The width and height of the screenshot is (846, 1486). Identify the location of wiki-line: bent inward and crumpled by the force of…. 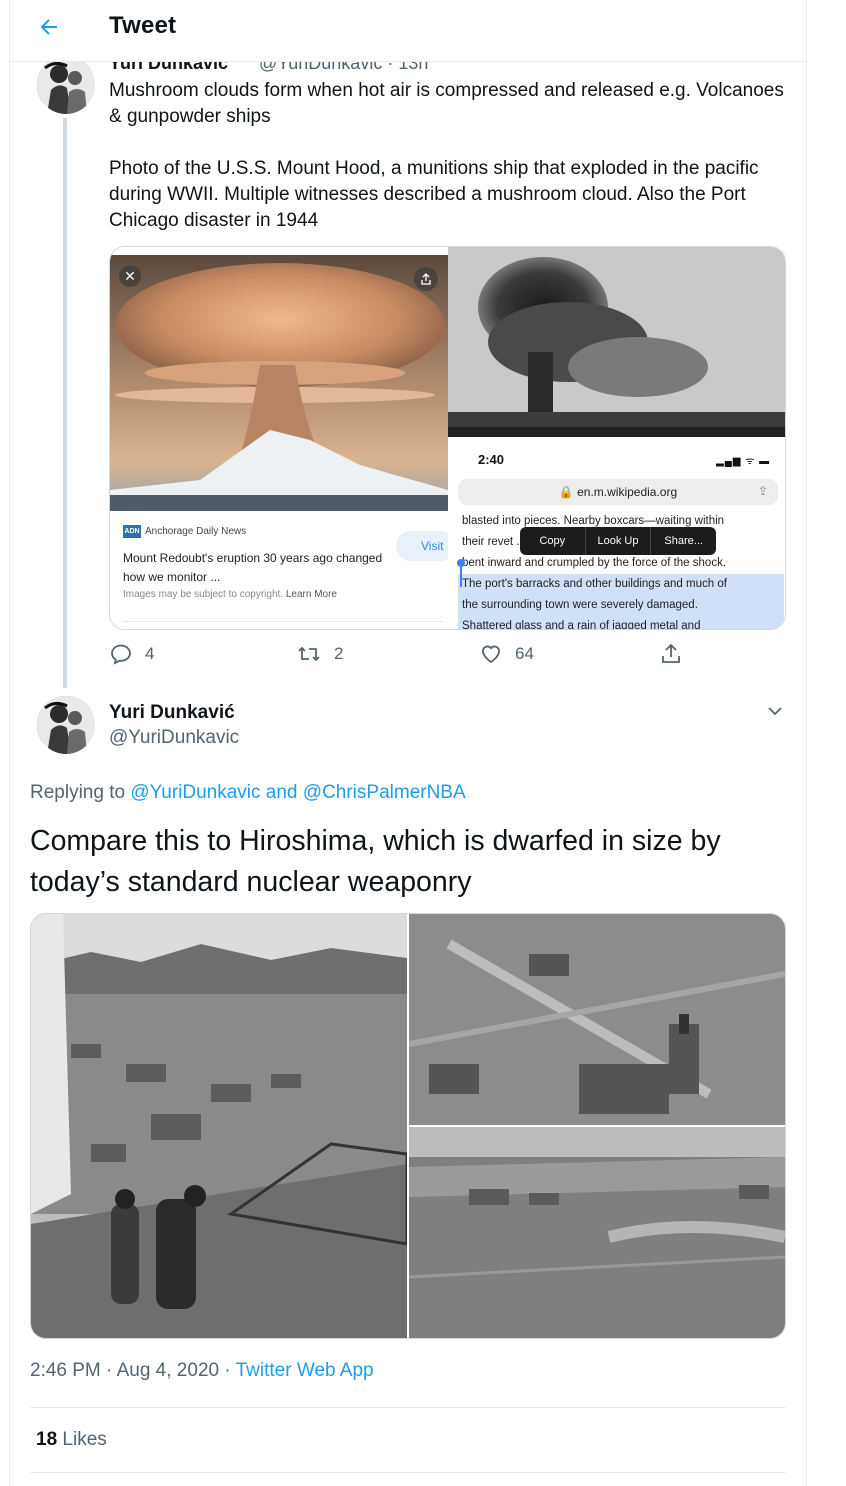
(594, 563).